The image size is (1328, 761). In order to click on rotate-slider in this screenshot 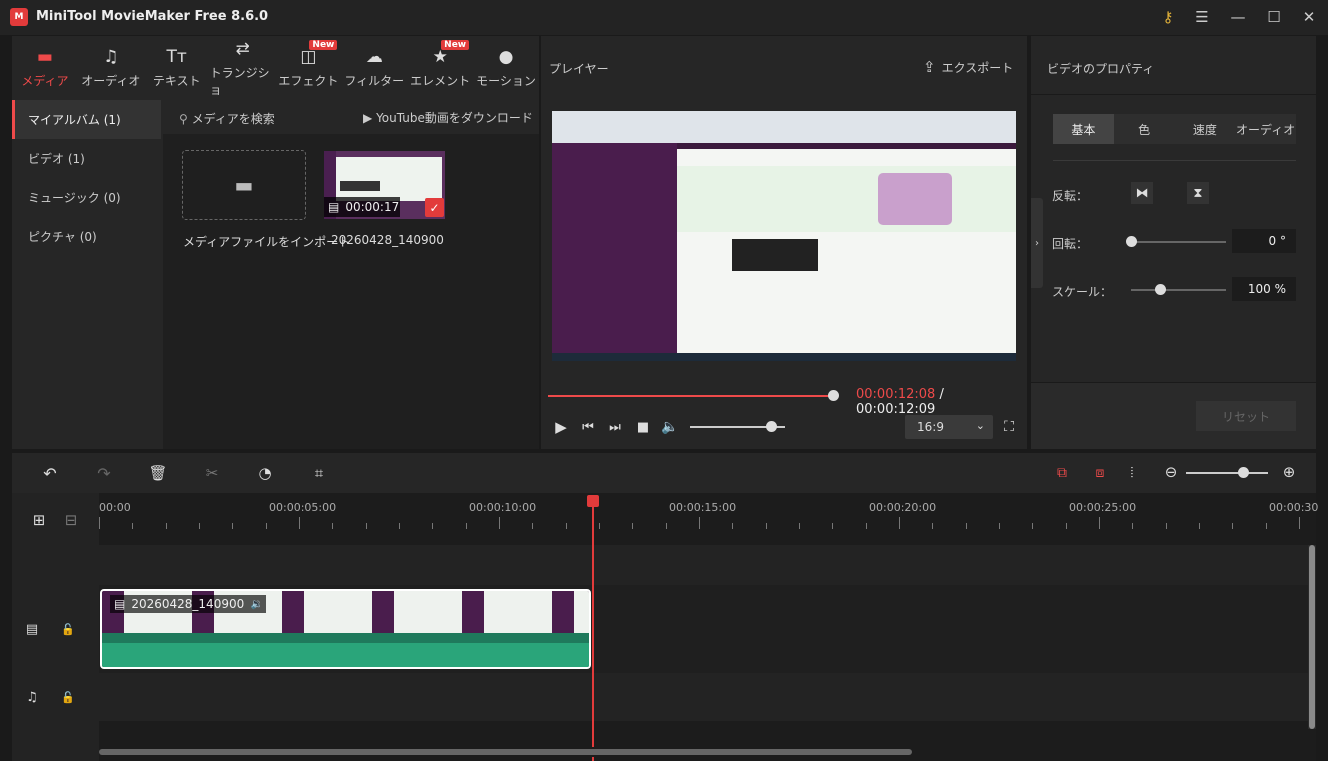, I will do `click(1178, 242)`.